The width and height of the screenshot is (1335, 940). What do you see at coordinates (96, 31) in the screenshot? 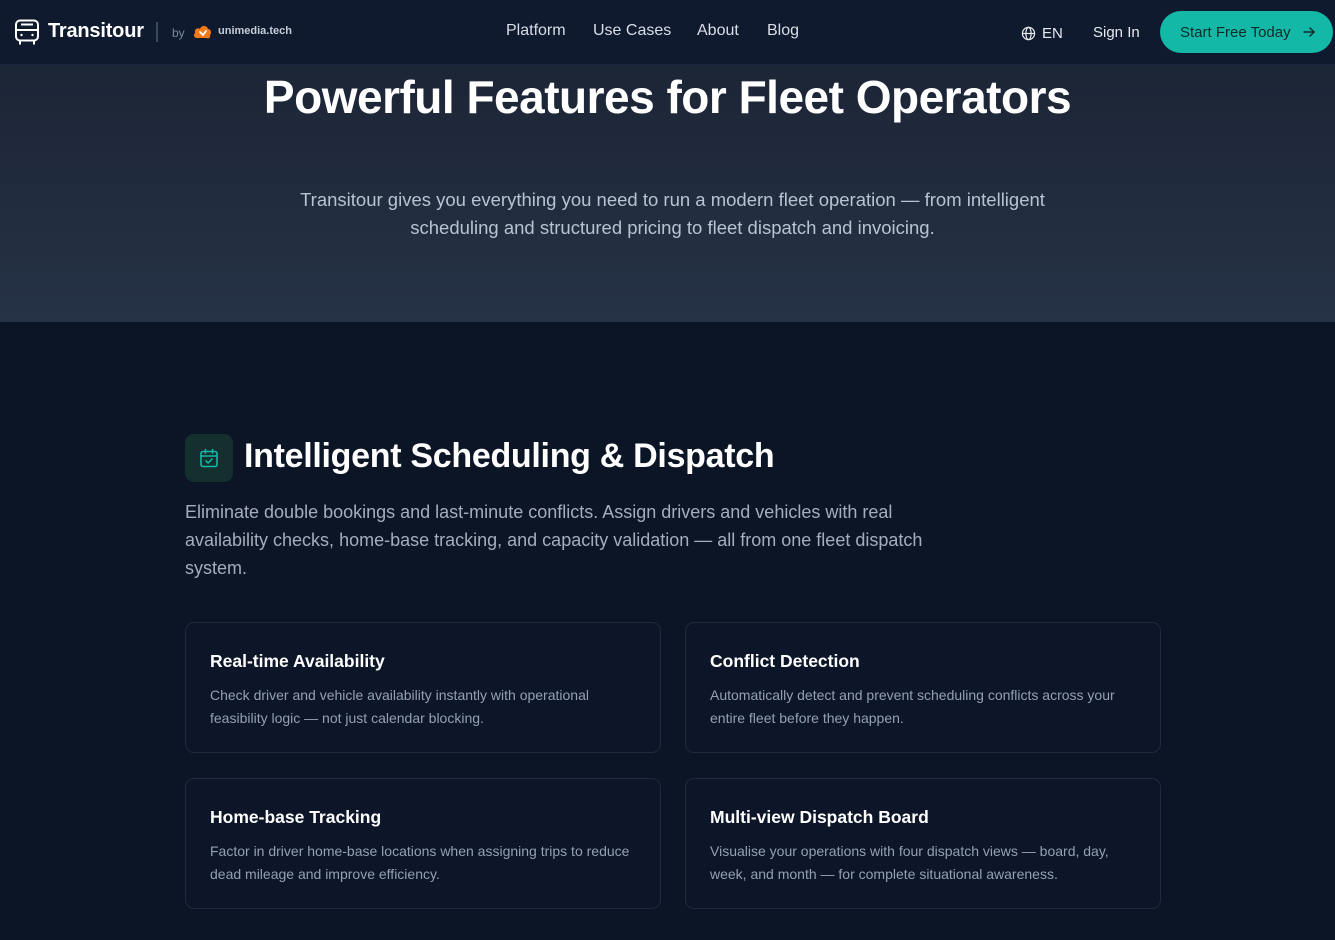
I see `brand-name: Transitour` at bounding box center [96, 31].